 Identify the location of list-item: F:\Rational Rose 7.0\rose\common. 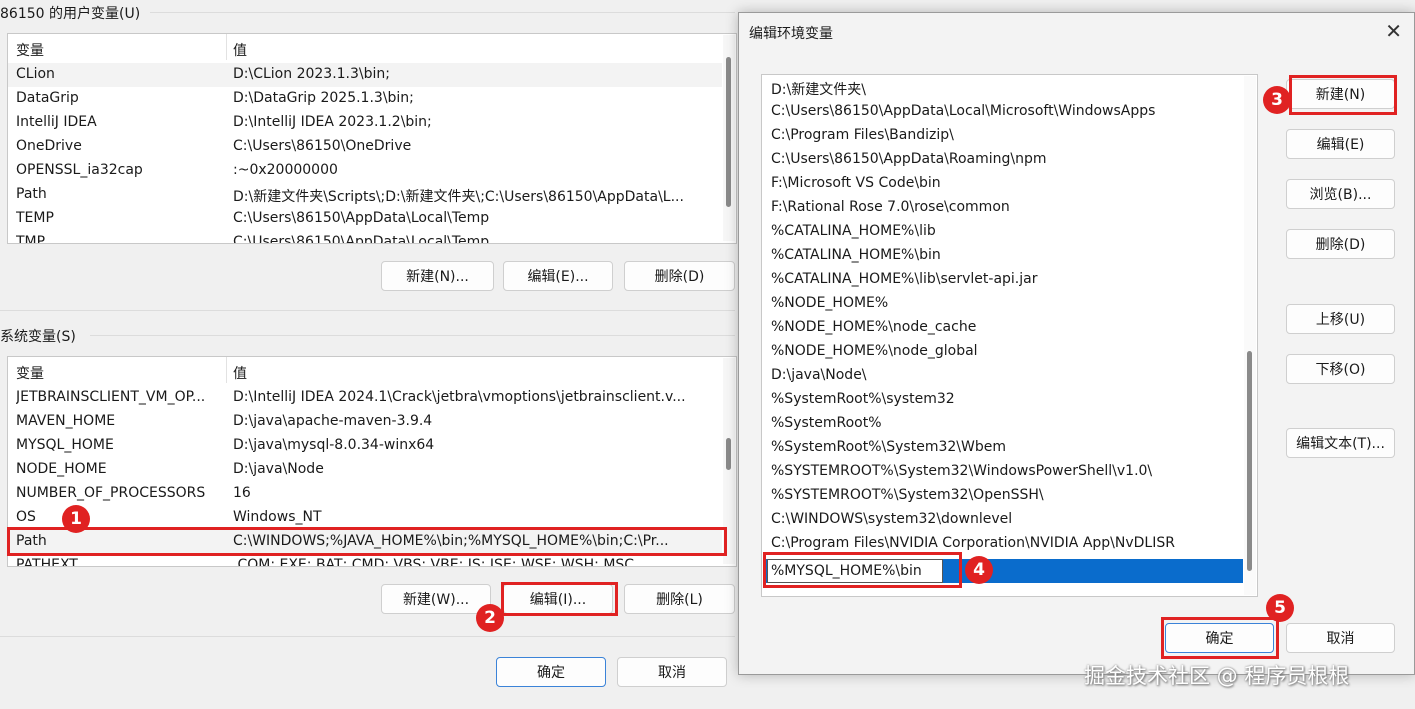
(890, 211).